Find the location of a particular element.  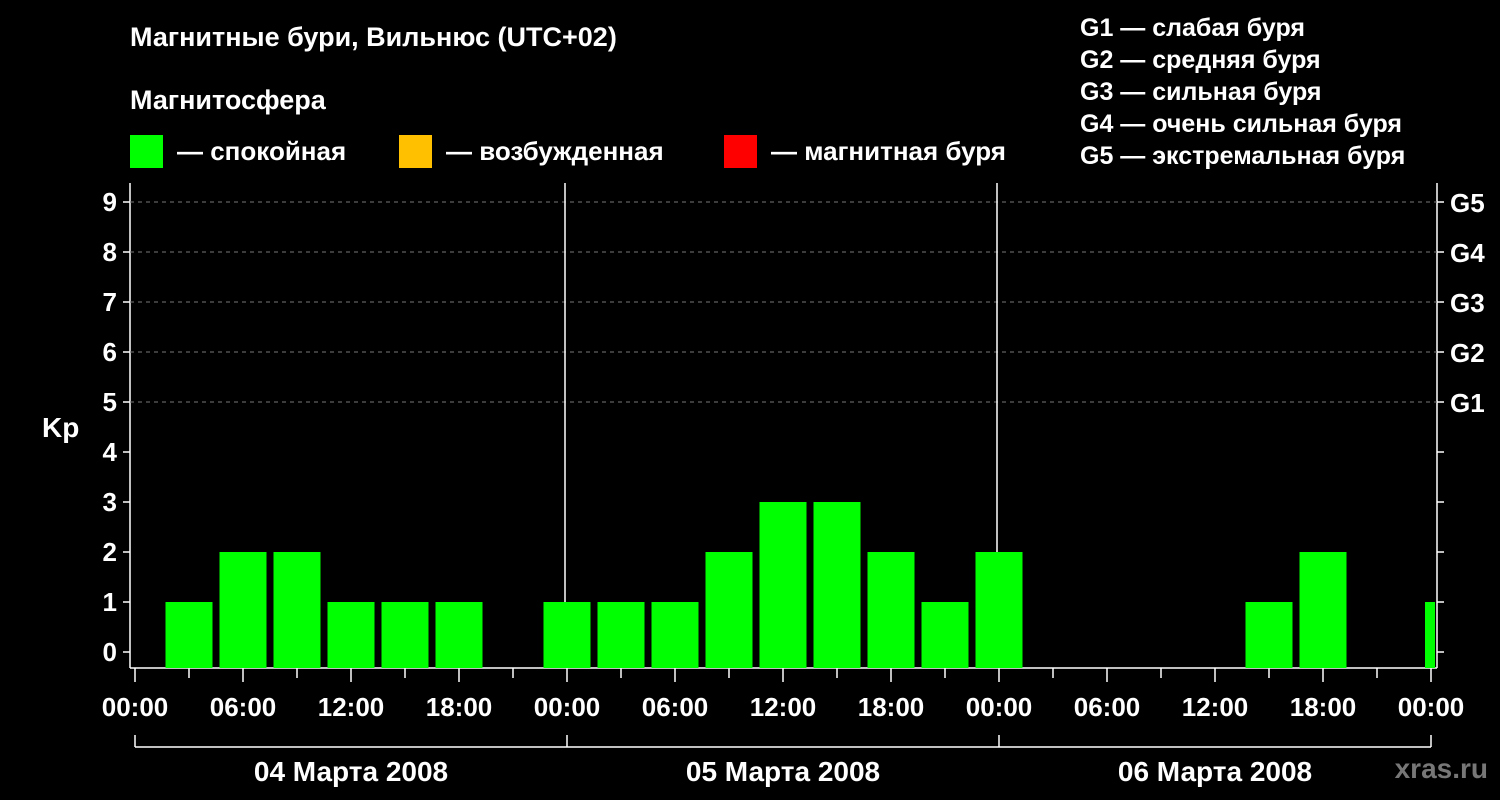

y-tick-label: 7 is located at coordinates (110, 302).